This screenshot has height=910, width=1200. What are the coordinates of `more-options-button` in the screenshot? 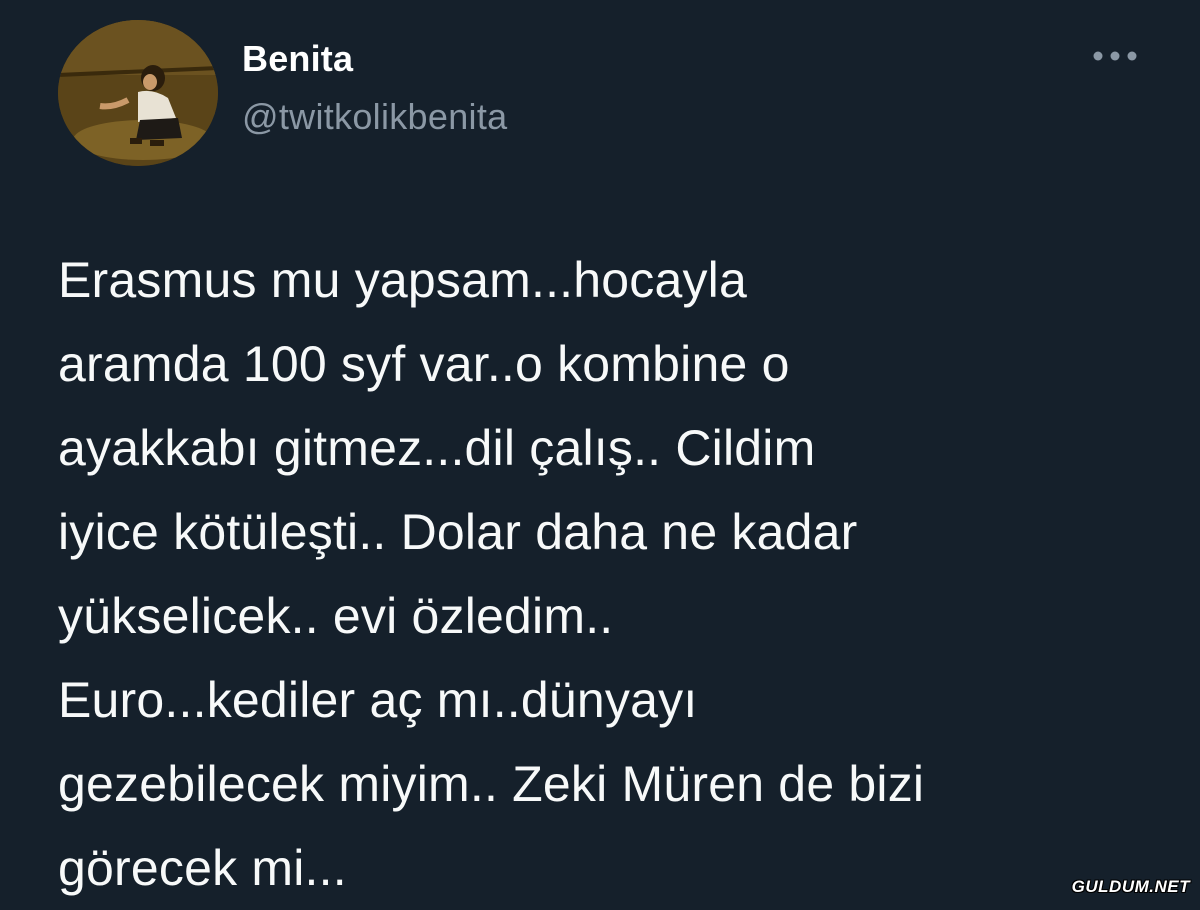 It's located at (1115, 56).